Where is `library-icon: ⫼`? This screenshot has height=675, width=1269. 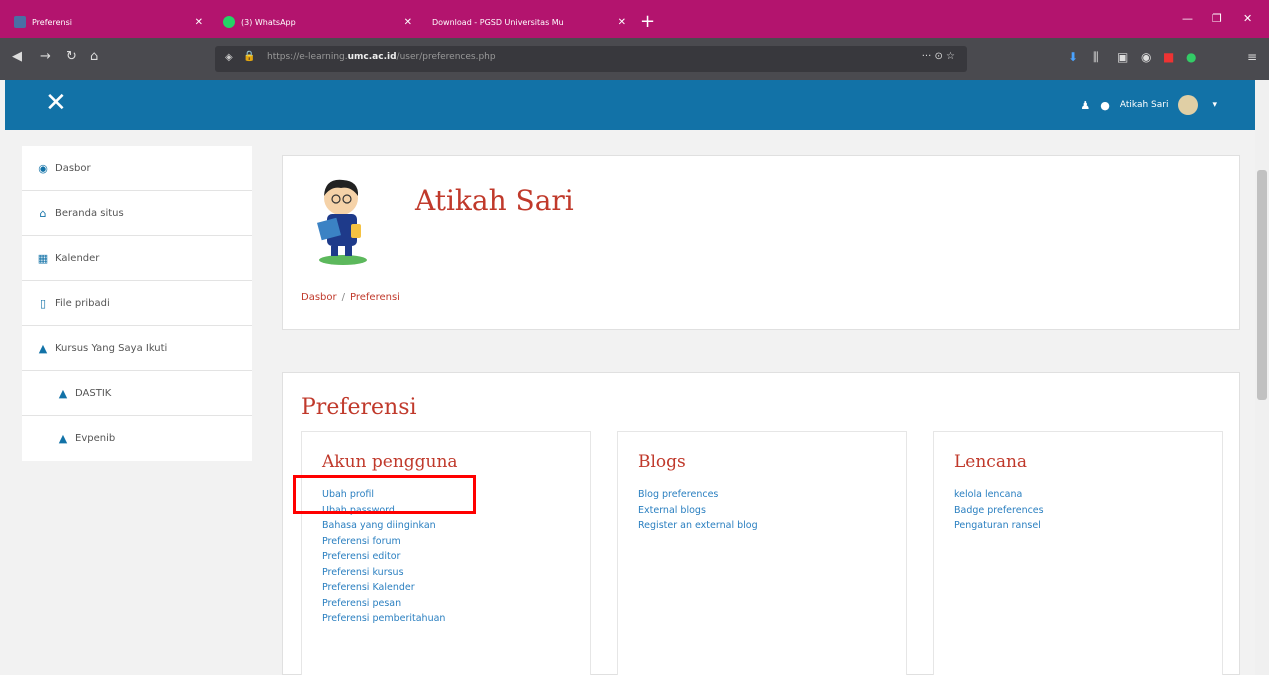
library-icon: ⫼ is located at coordinates (1096, 57).